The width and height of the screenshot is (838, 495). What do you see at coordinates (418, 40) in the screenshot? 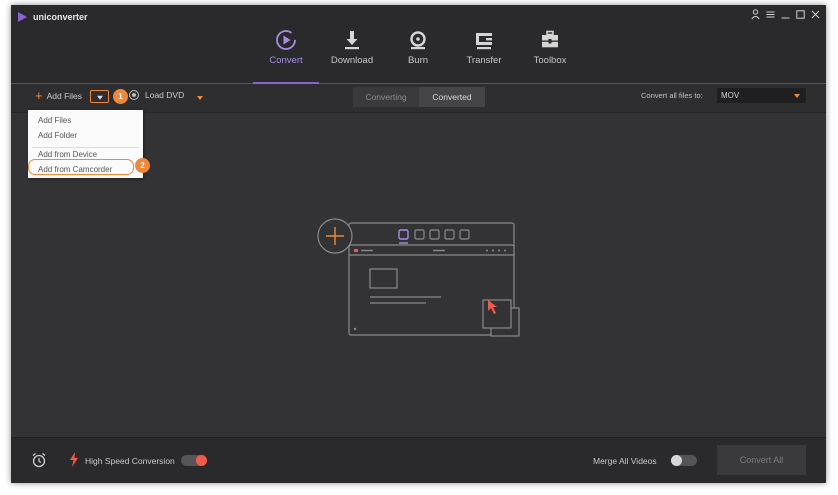
I see `burn-icon` at bounding box center [418, 40].